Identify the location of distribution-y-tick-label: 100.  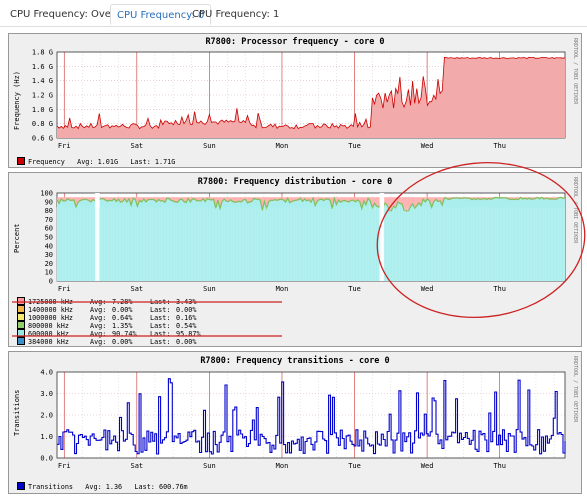
(46, 194).